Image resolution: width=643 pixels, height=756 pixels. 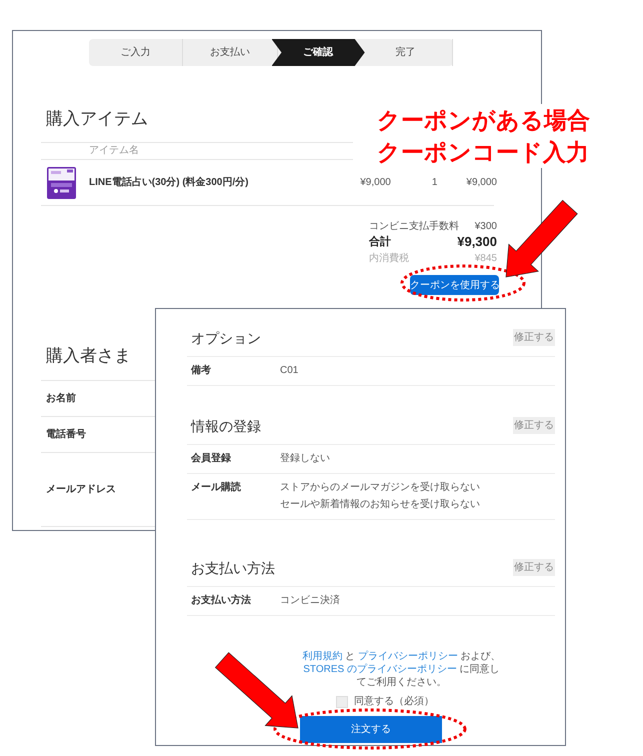 I want to click on section-title: 購入アイテム, so click(x=97, y=119).